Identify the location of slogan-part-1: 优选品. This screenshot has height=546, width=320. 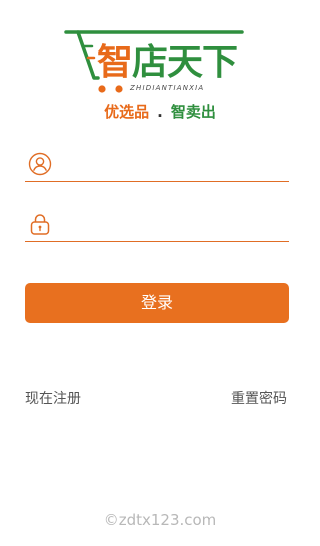
(127, 112).